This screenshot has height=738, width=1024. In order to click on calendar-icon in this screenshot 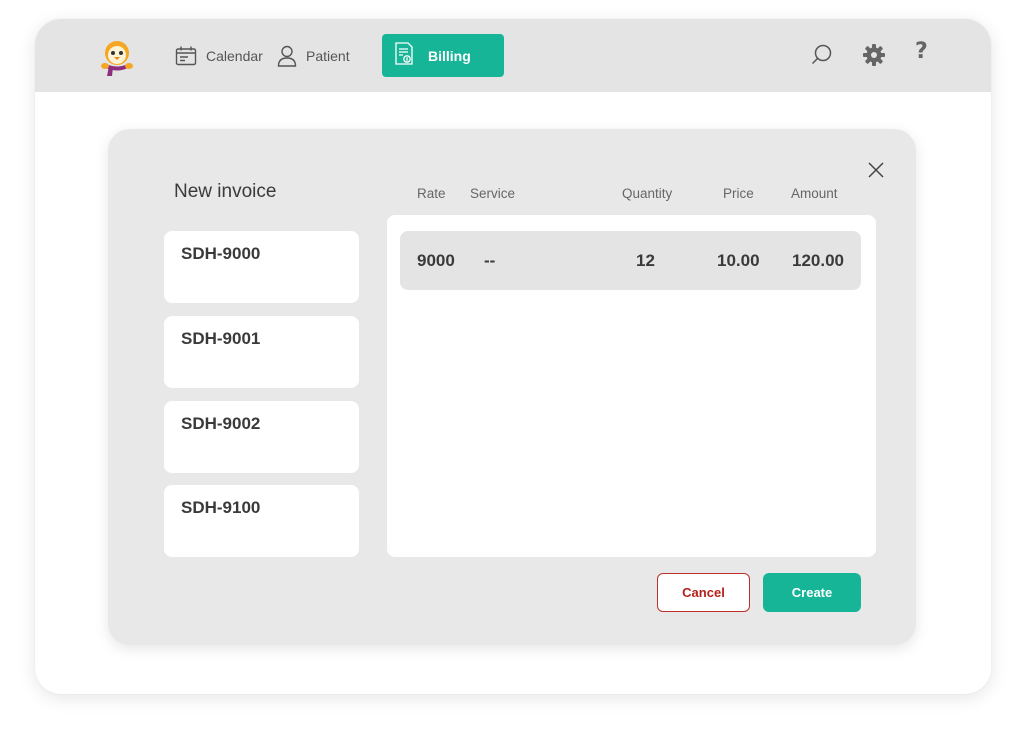, I will do `click(186, 56)`.